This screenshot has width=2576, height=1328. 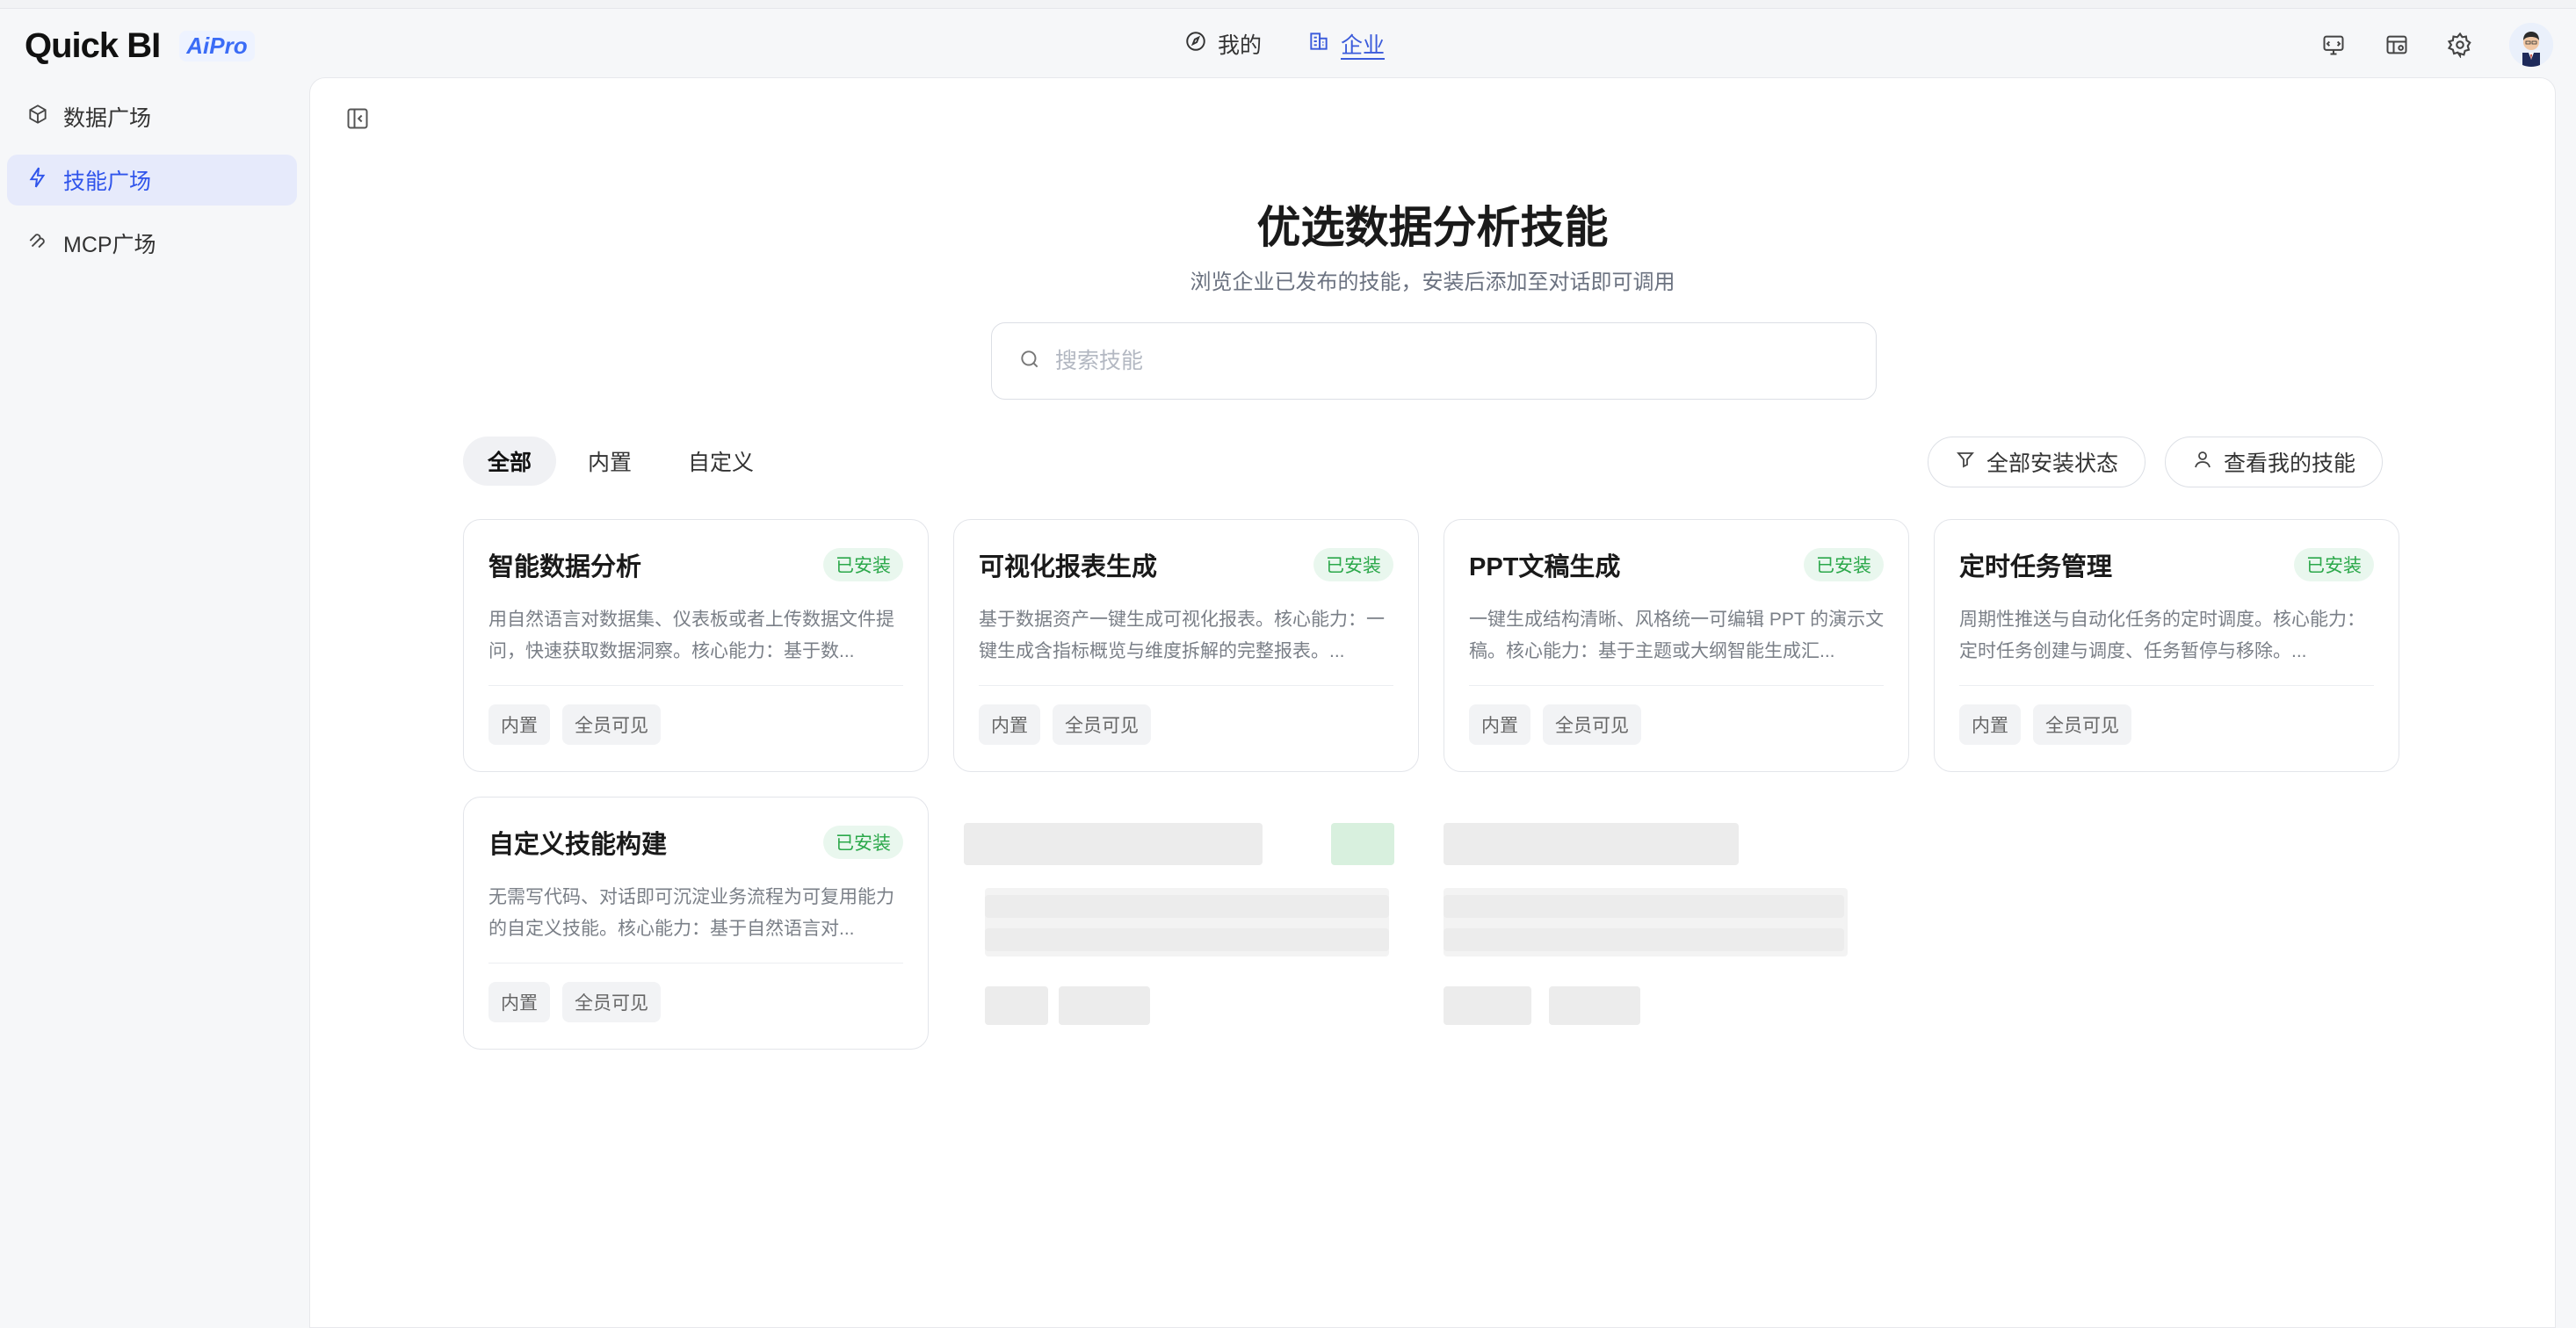 What do you see at coordinates (1284, 44) in the screenshot?
I see `top-nav: 我的 企业` at bounding box center [1284, 44].